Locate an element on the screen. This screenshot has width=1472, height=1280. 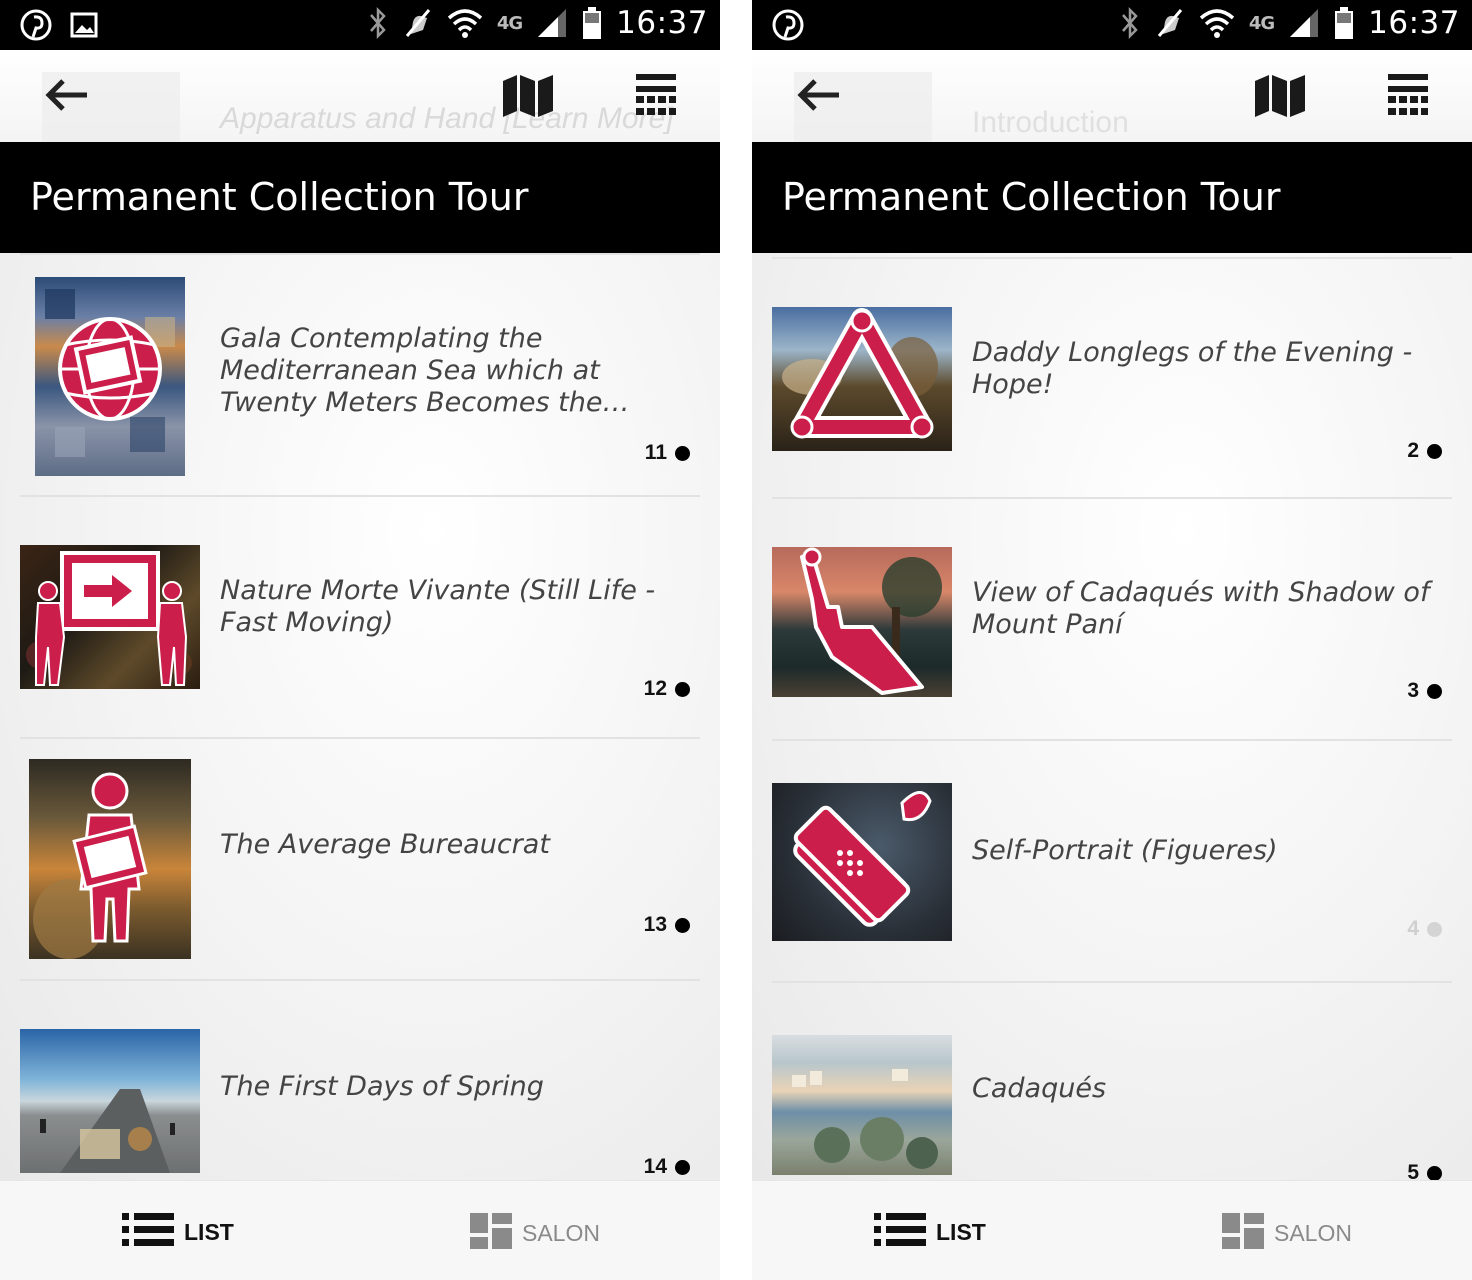
globe-screen-icon is located at coordinates (110, 373).